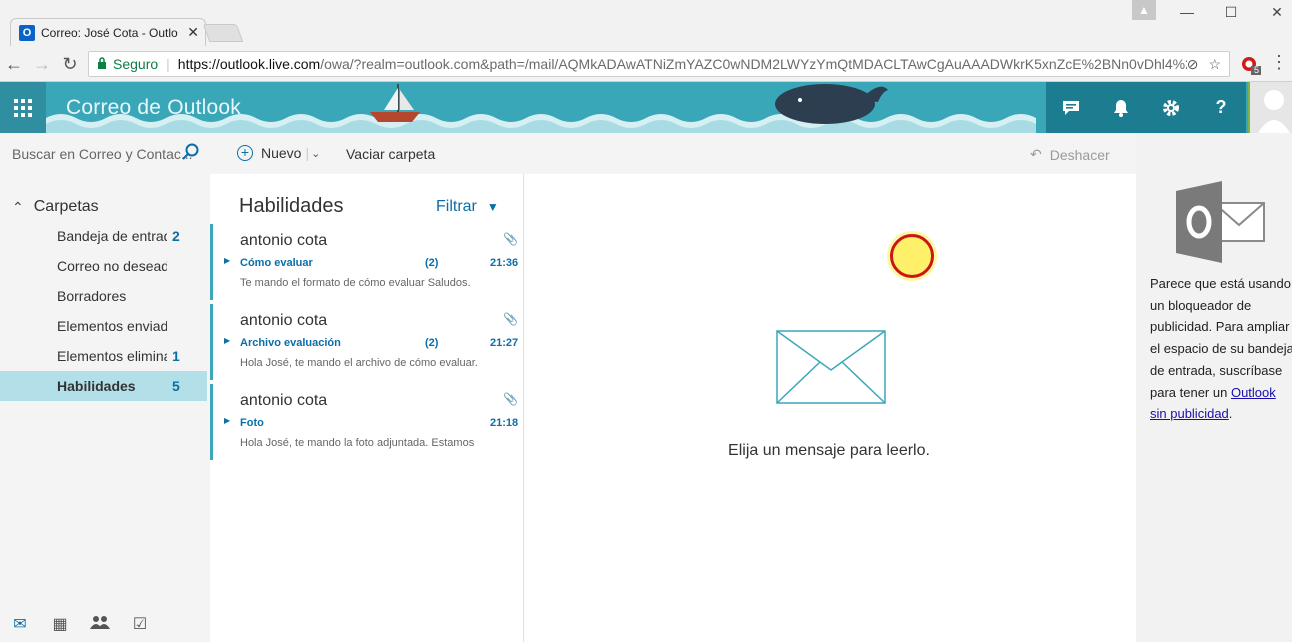 This screenshot has width=1292, height=642. What do you see at coordinates (390, 154) in the screenshot?
I see `empty-folder-button: Vaciar carpeta` at bounding box center [390, 154].